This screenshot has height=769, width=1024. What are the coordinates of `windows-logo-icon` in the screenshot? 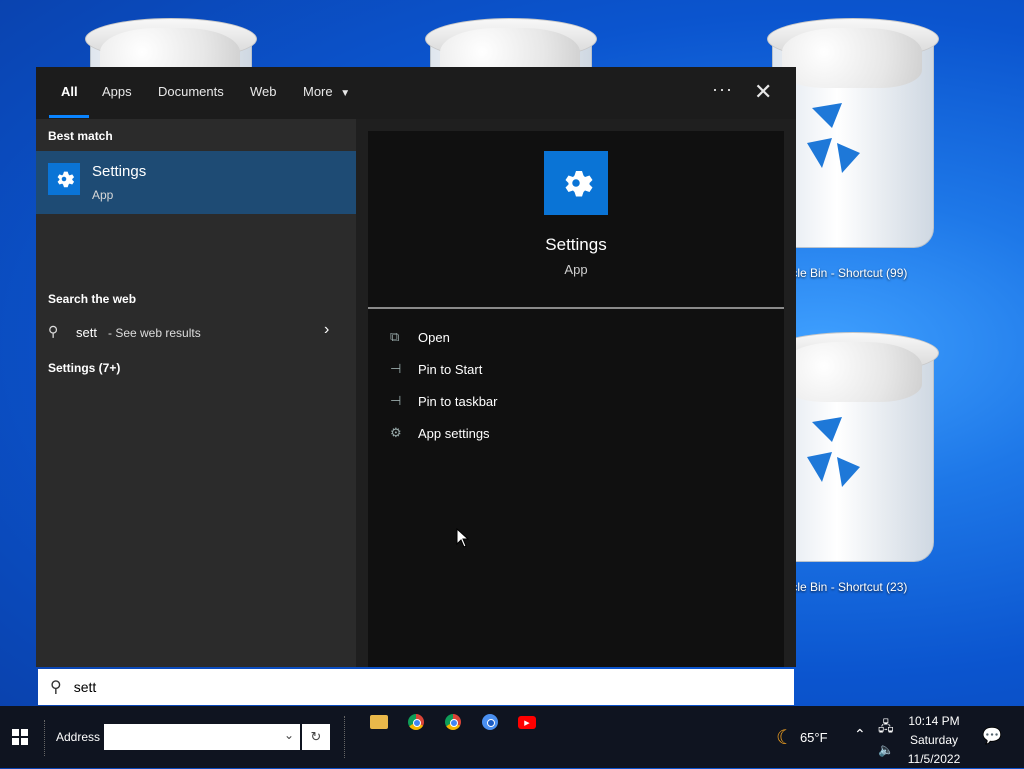 It's located at (20, 737).